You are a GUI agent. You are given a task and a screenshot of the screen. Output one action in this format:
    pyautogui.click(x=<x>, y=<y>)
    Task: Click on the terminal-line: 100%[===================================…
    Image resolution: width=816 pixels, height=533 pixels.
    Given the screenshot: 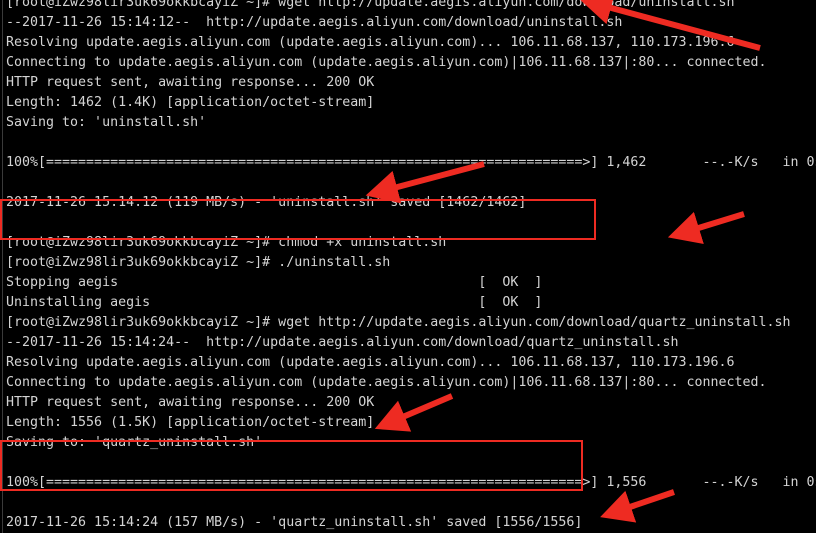 What is the action you would take?
    pyautogui.click(x=411, y=162)
    